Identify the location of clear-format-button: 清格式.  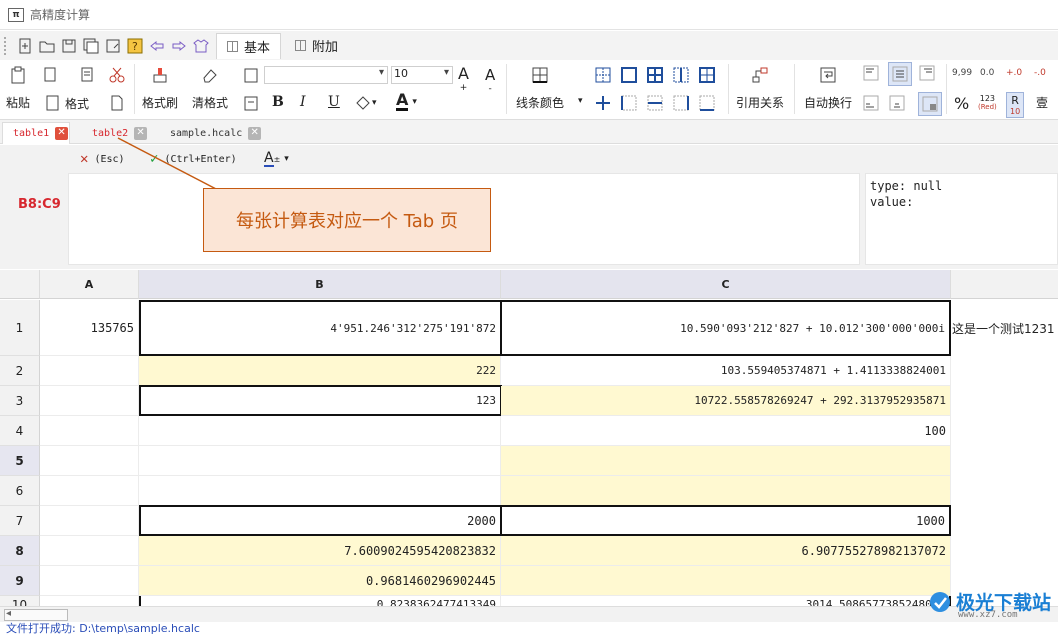
(210, 88).